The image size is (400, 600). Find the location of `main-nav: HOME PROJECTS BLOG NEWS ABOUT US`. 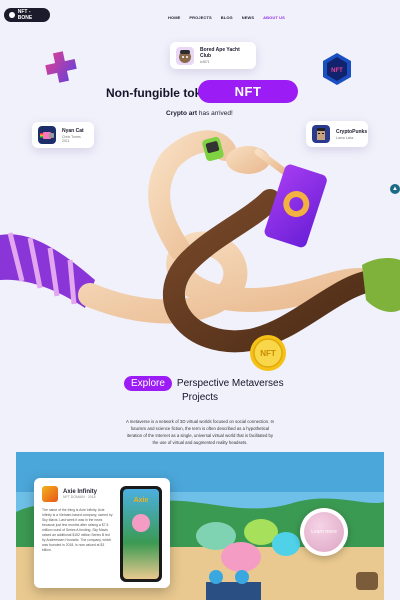

main-nav: HOME PROJECTS BLOG NEWS ABOUT US is located at coordinates (226, 17).